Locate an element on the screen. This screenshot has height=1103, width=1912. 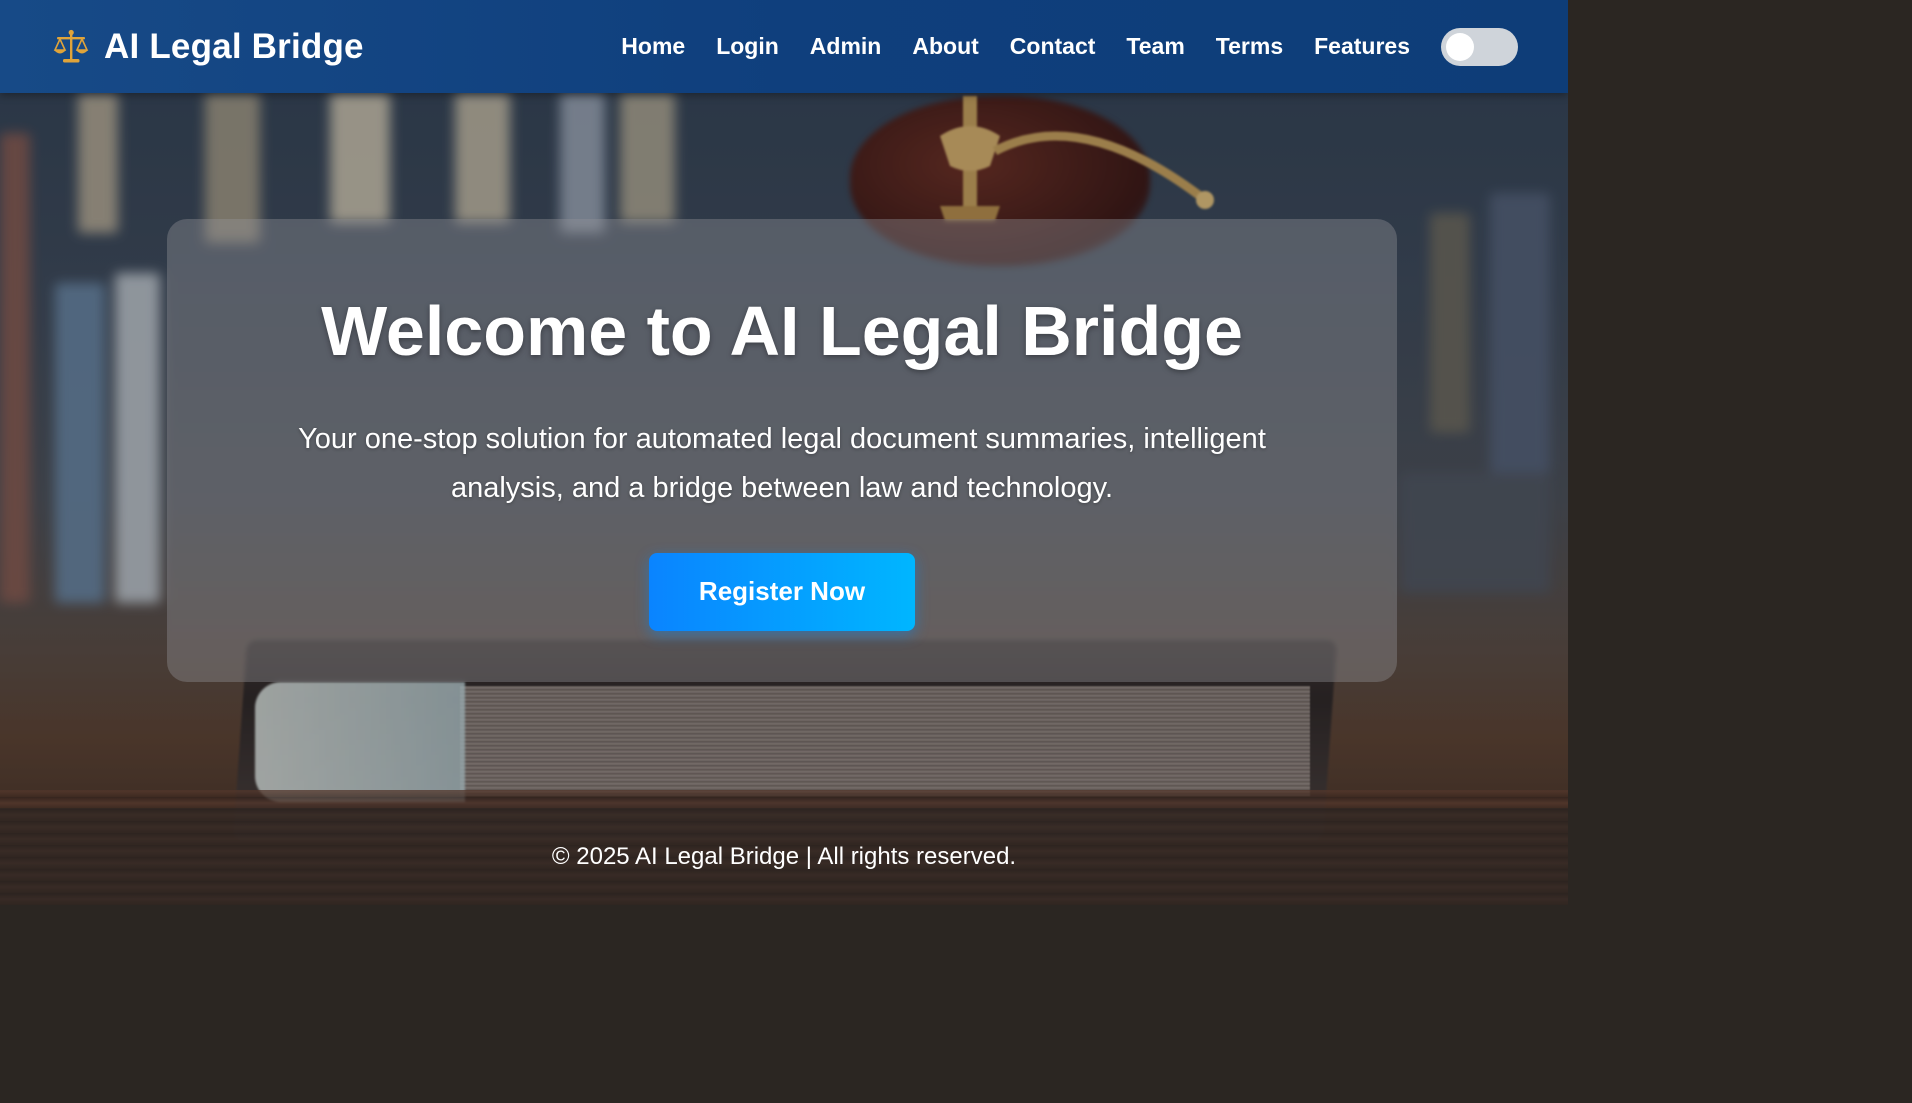
nav-link-home: Home is located at coordinates (653, 46).